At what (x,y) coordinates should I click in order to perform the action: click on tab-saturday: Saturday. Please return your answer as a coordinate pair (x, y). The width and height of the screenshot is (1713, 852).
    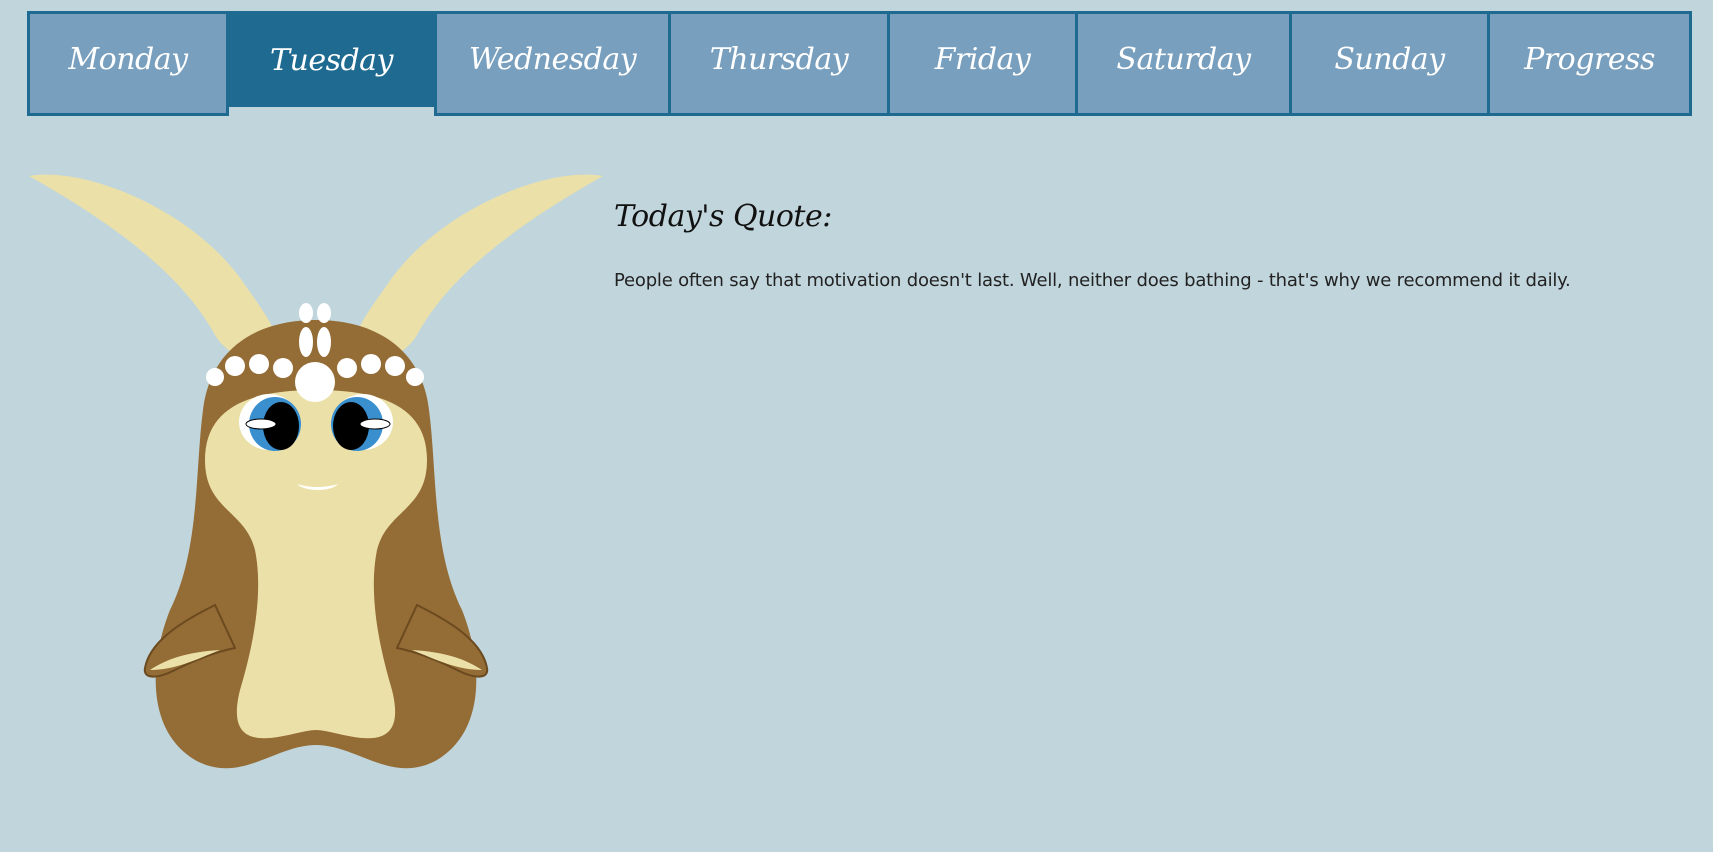
    Looking at the image, I should click on (1183, 63).